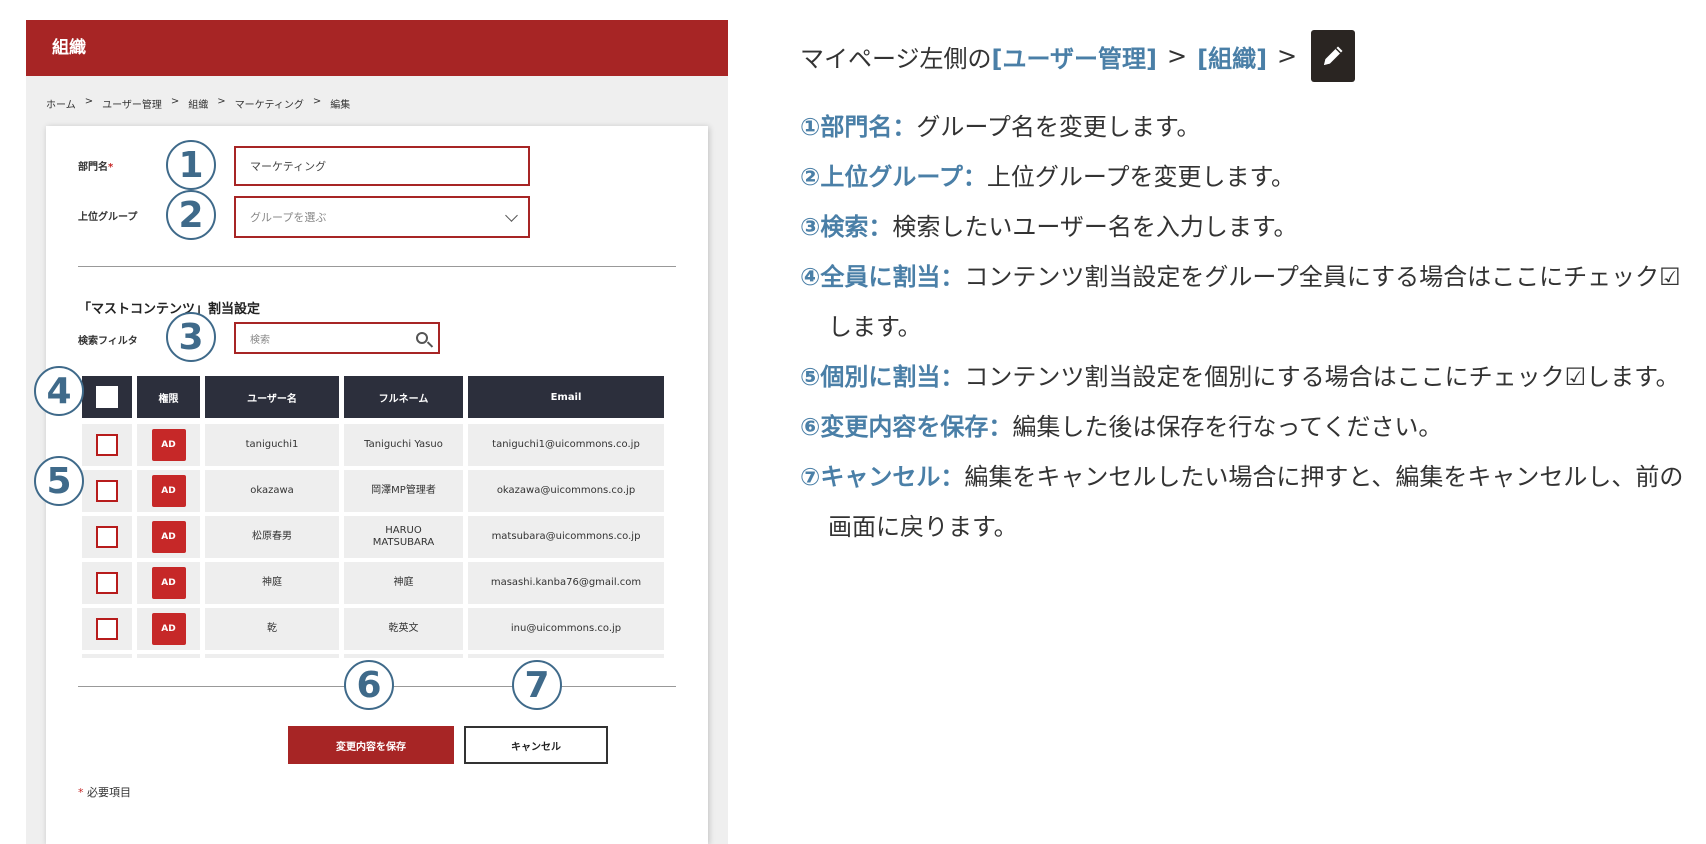 Image resolution: width=1706 pixels, height=844 pixels. What do you see at coordinates (403, 445) in the screenshot?
I see `fullname-cell: Taniguchi Yasuo` at bounding box center [403, 445].